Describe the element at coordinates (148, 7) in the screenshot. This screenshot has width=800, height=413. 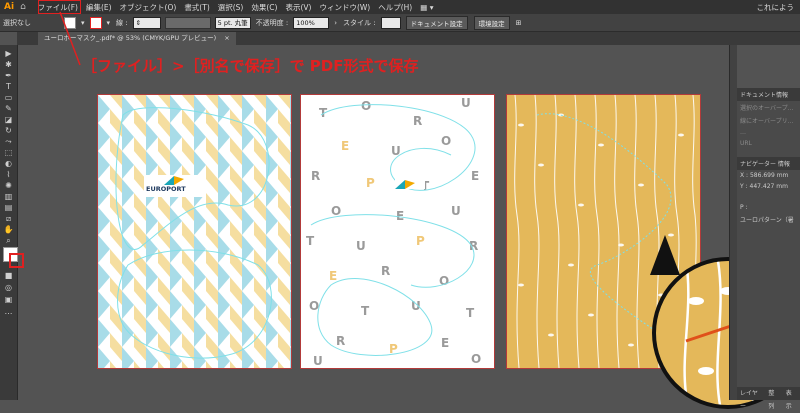
I see `menu-object: オブジェクト(O)` at that location.